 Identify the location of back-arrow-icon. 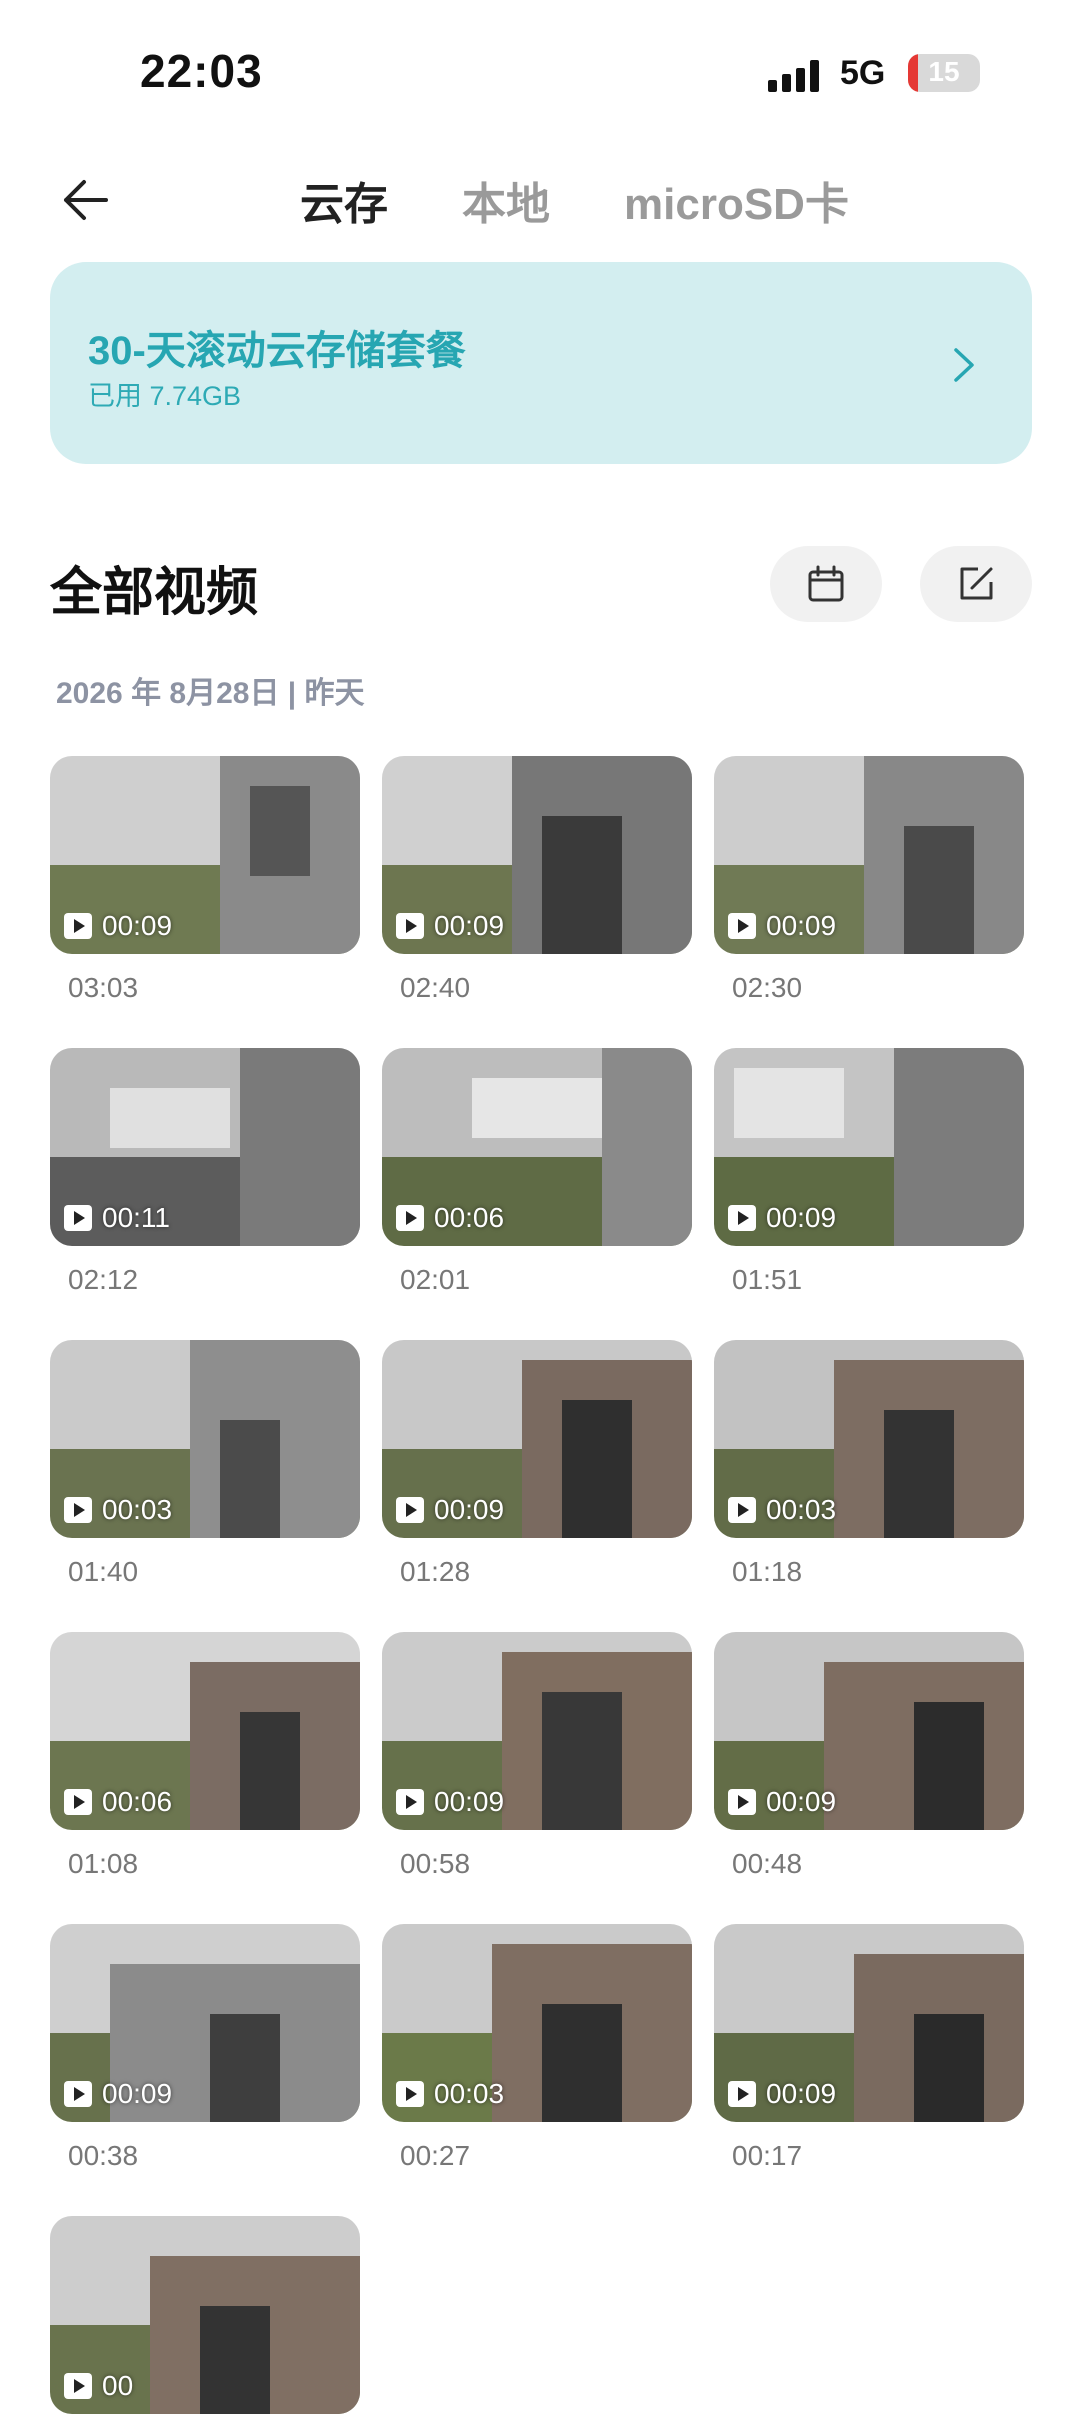
(86, 200).